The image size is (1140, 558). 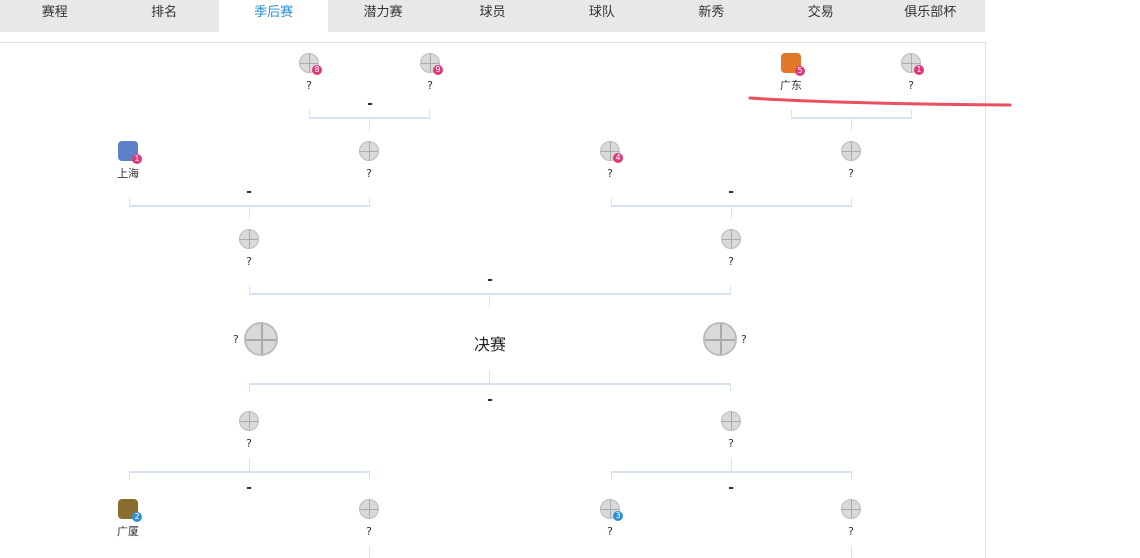 I want to click on tab-players: 球员, so click(x=492, y=16).